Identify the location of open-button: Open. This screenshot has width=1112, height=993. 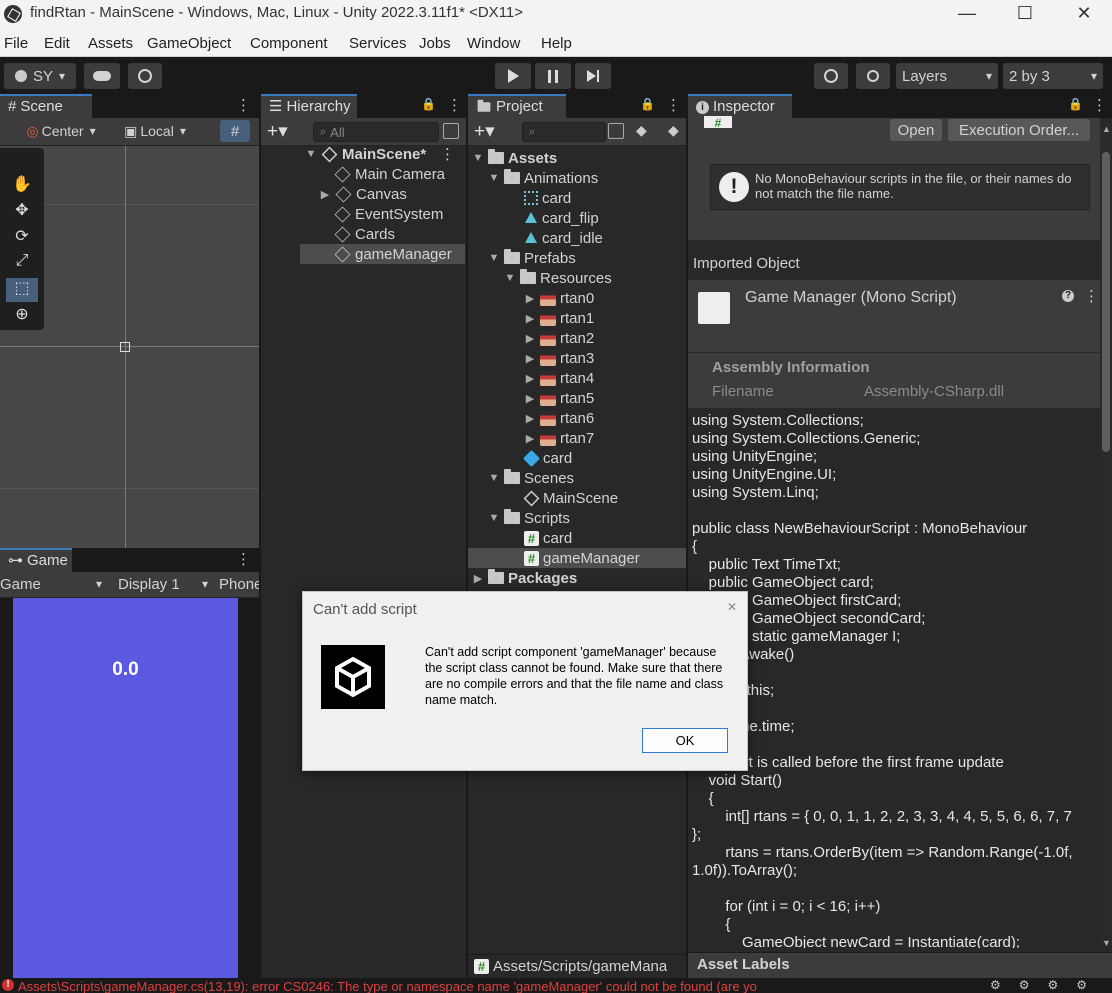
(916, 130).